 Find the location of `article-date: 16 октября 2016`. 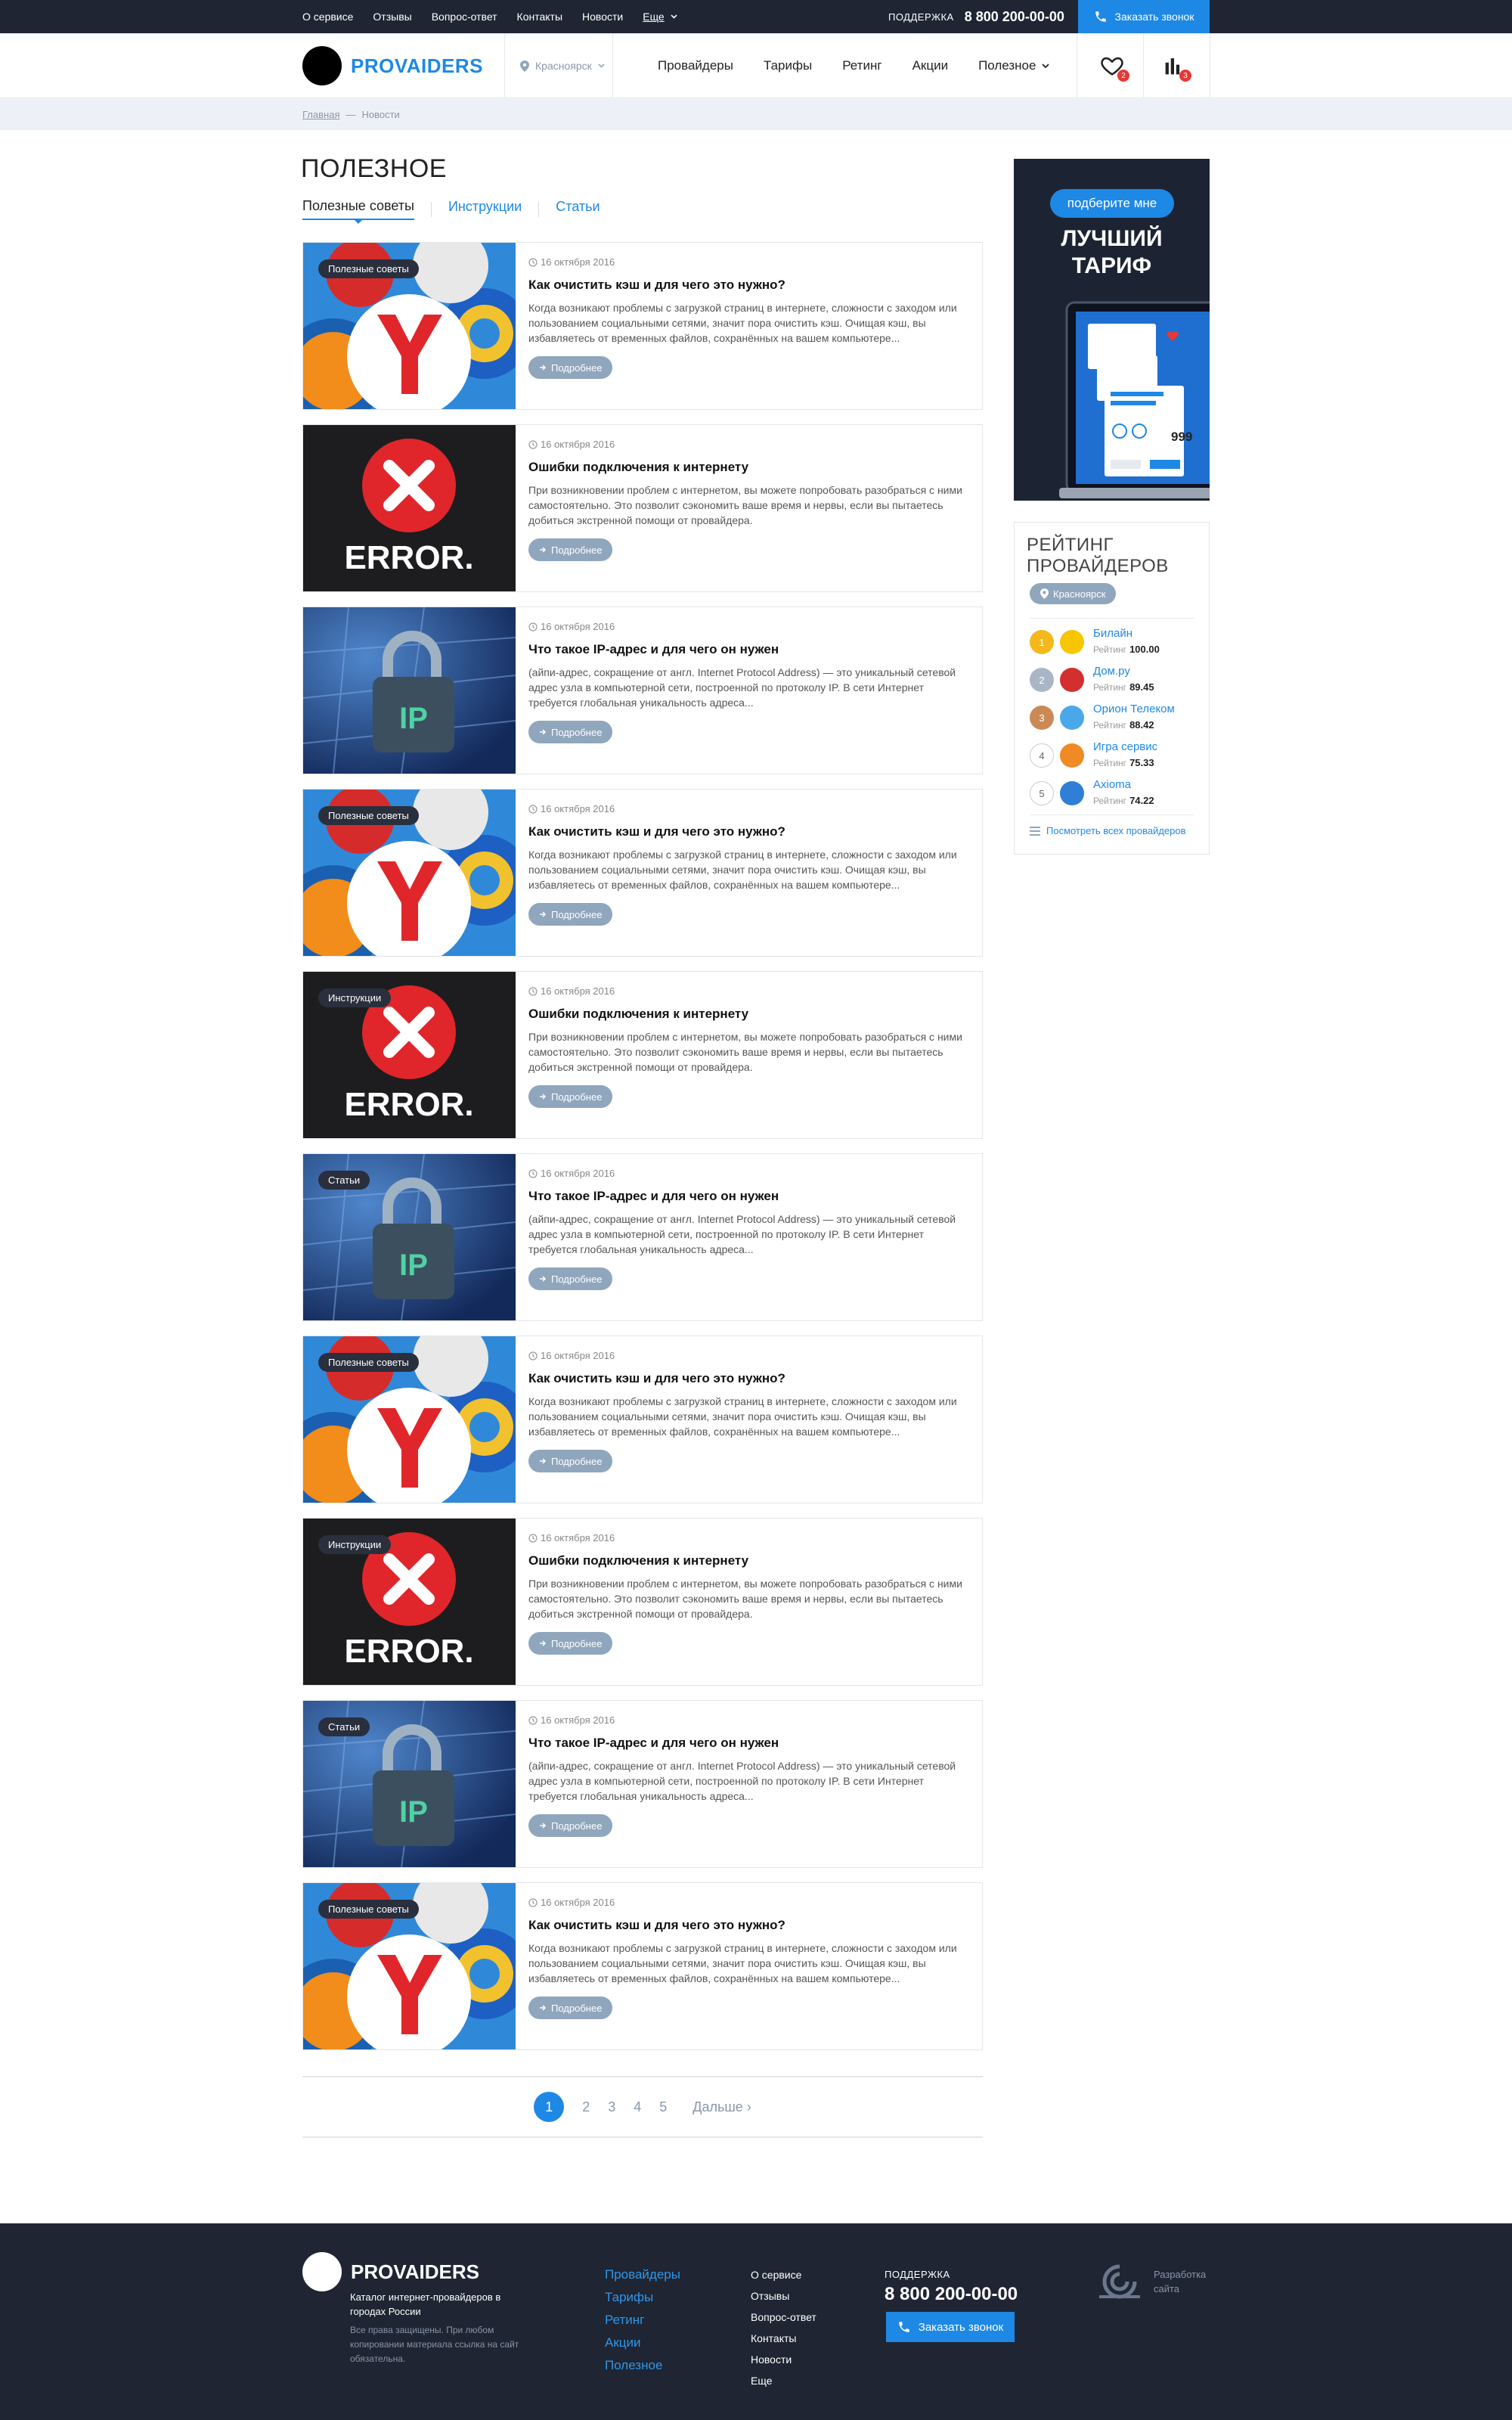

article-date: 16 октября 2016 is located at coordinates (571, 1903).